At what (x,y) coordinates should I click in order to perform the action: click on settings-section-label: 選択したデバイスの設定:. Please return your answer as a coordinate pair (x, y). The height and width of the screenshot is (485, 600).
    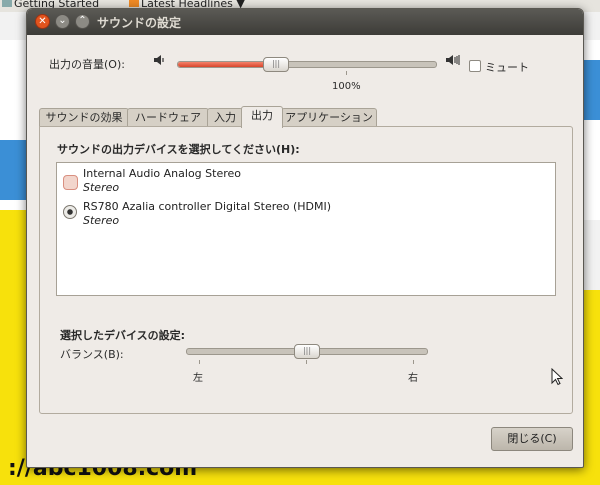
    Looking at the image, I should click on (123, 335).